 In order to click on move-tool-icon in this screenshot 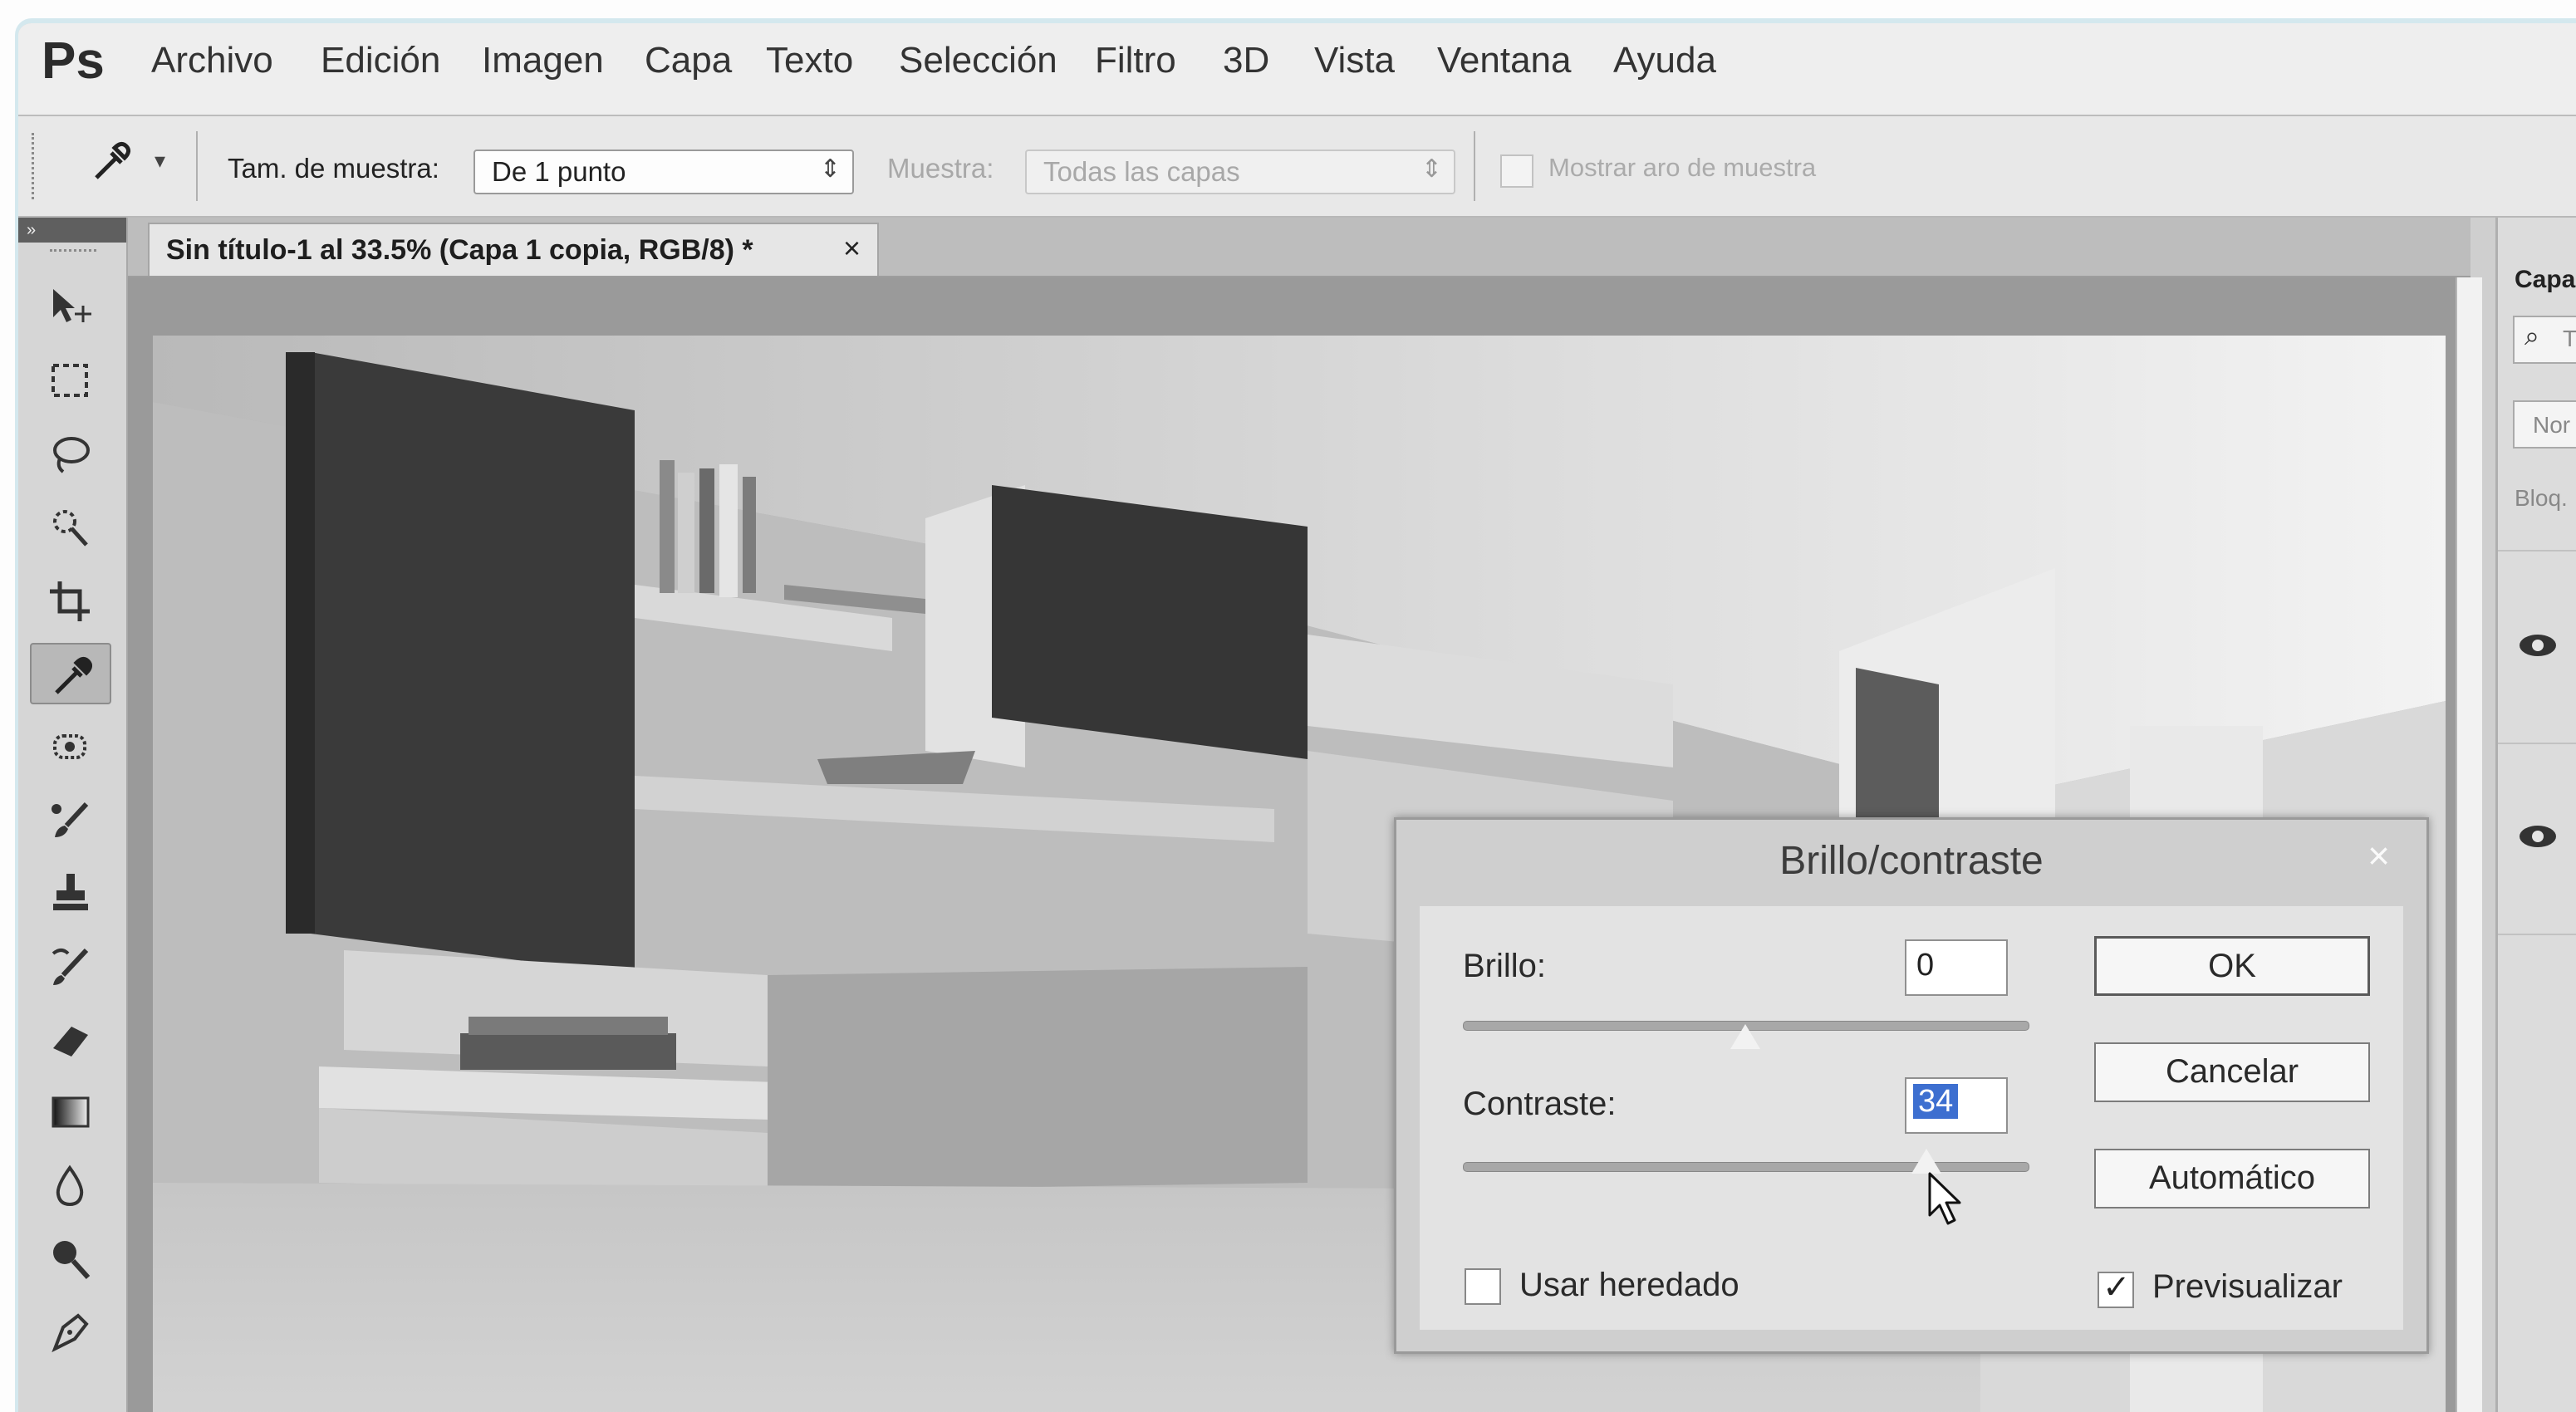, I will do `click(70, 306)`.